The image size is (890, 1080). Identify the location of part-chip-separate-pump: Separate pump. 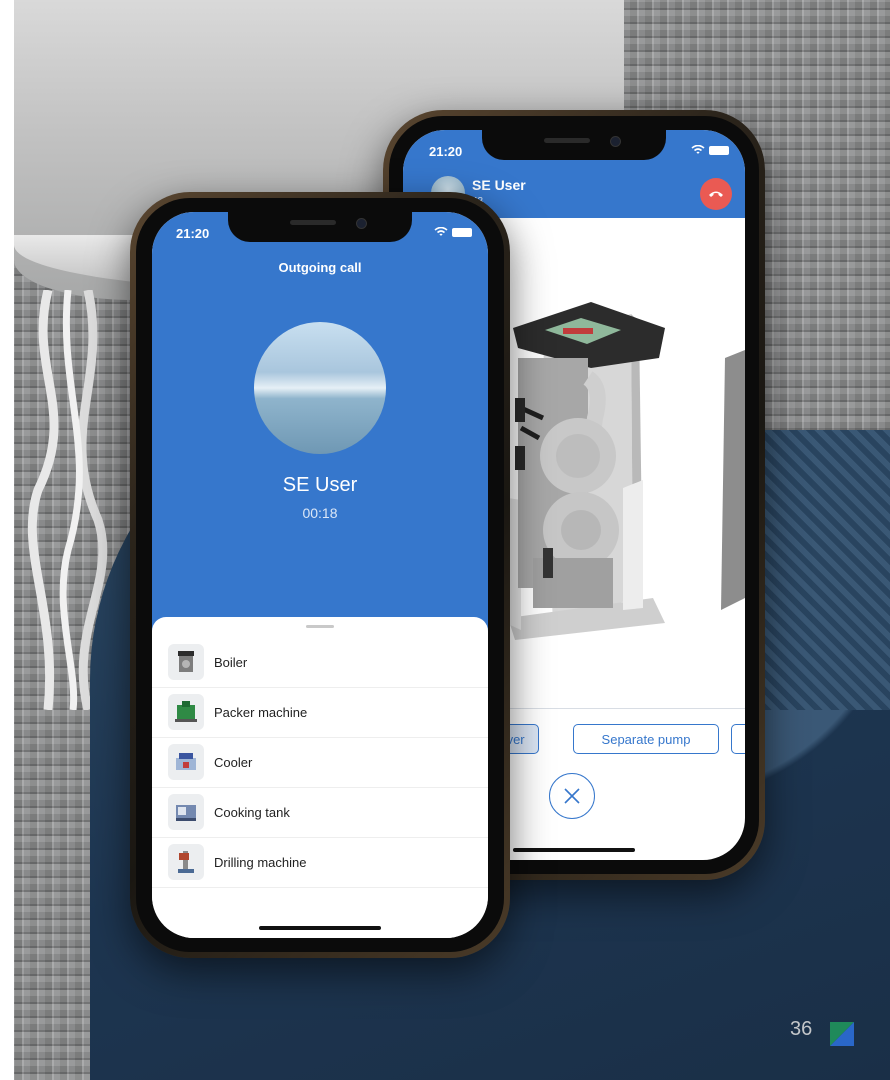
(646, 739).